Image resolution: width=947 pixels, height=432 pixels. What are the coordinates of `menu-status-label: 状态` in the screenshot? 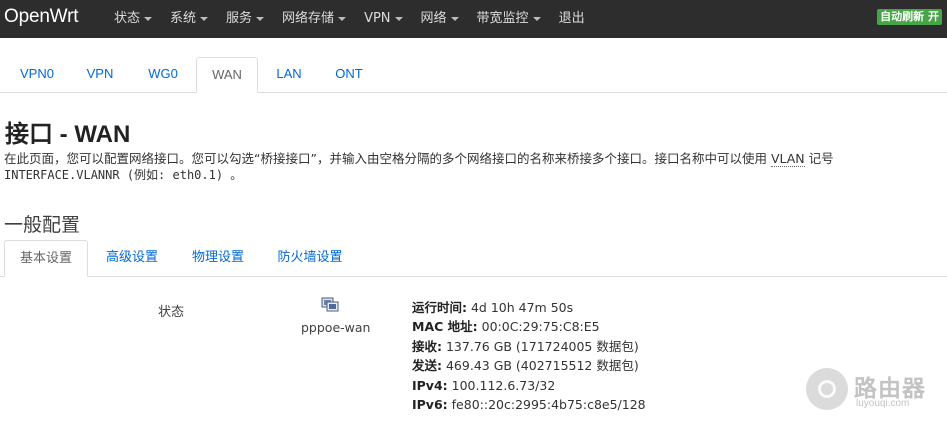 It's located at (127, 18).